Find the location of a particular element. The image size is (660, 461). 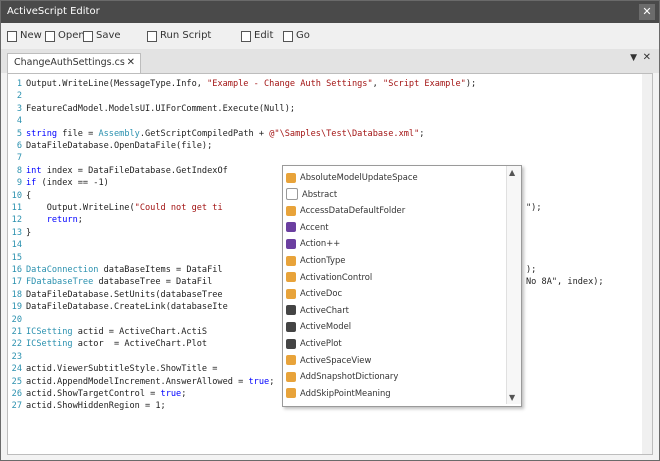

autocomplete-item: ActiveSpaceView is located at coordinates (395, 360).